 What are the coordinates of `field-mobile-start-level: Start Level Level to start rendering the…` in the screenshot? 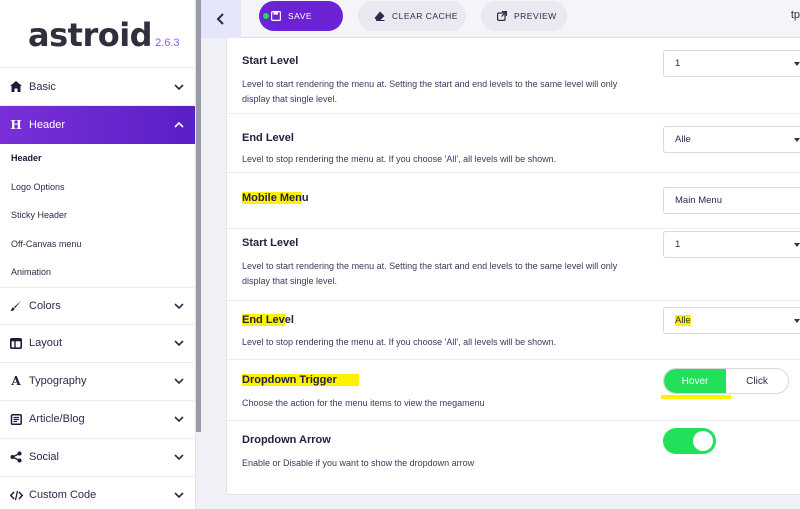 It's located at (513, 265).